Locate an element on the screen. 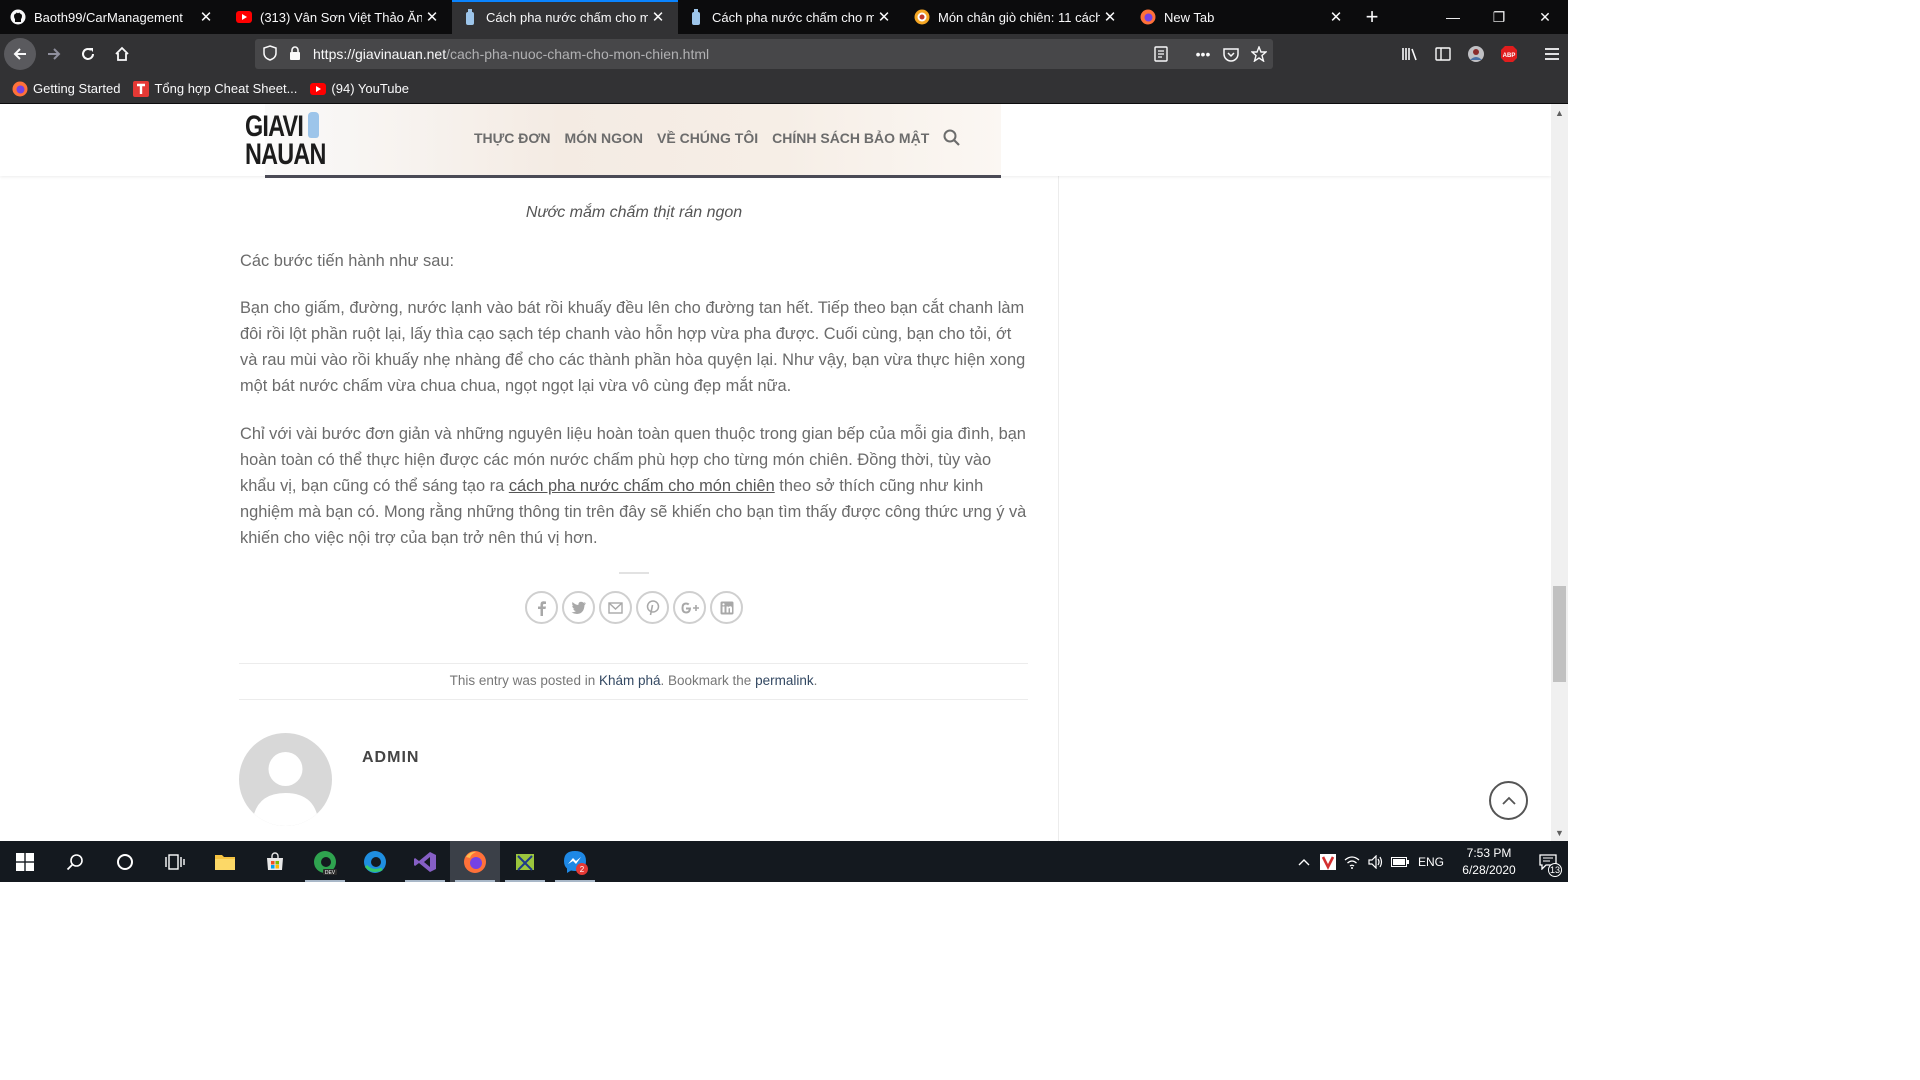 The width and height of the screenshot is (1920, 1080). system-tray: ENG 7:53 PM 6/28/2020 13 is located at coordinates (1430, 861).